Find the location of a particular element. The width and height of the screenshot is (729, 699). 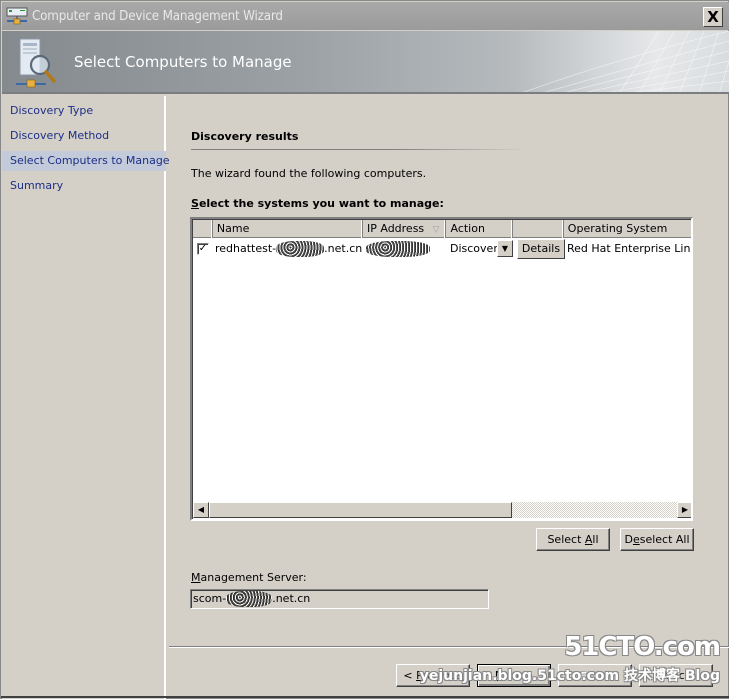

scroll-right-button: ▶ is located at coordinates (684, 510).